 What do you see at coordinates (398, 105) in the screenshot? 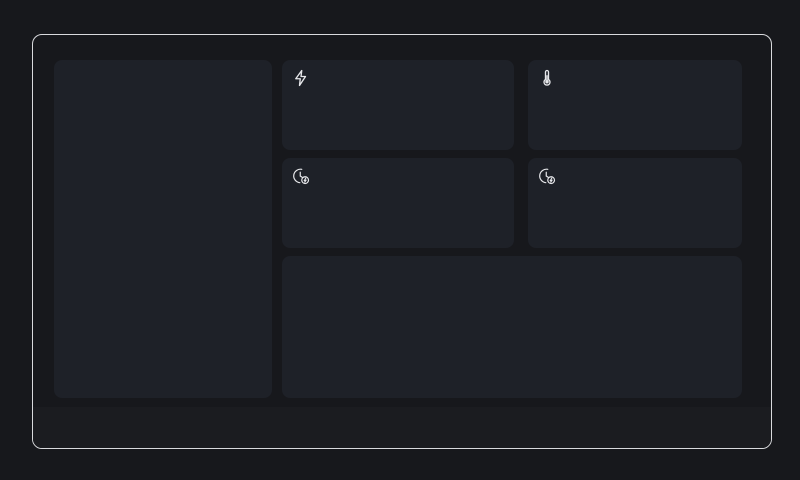
I see `power-card` at bounding box center [398, 105].